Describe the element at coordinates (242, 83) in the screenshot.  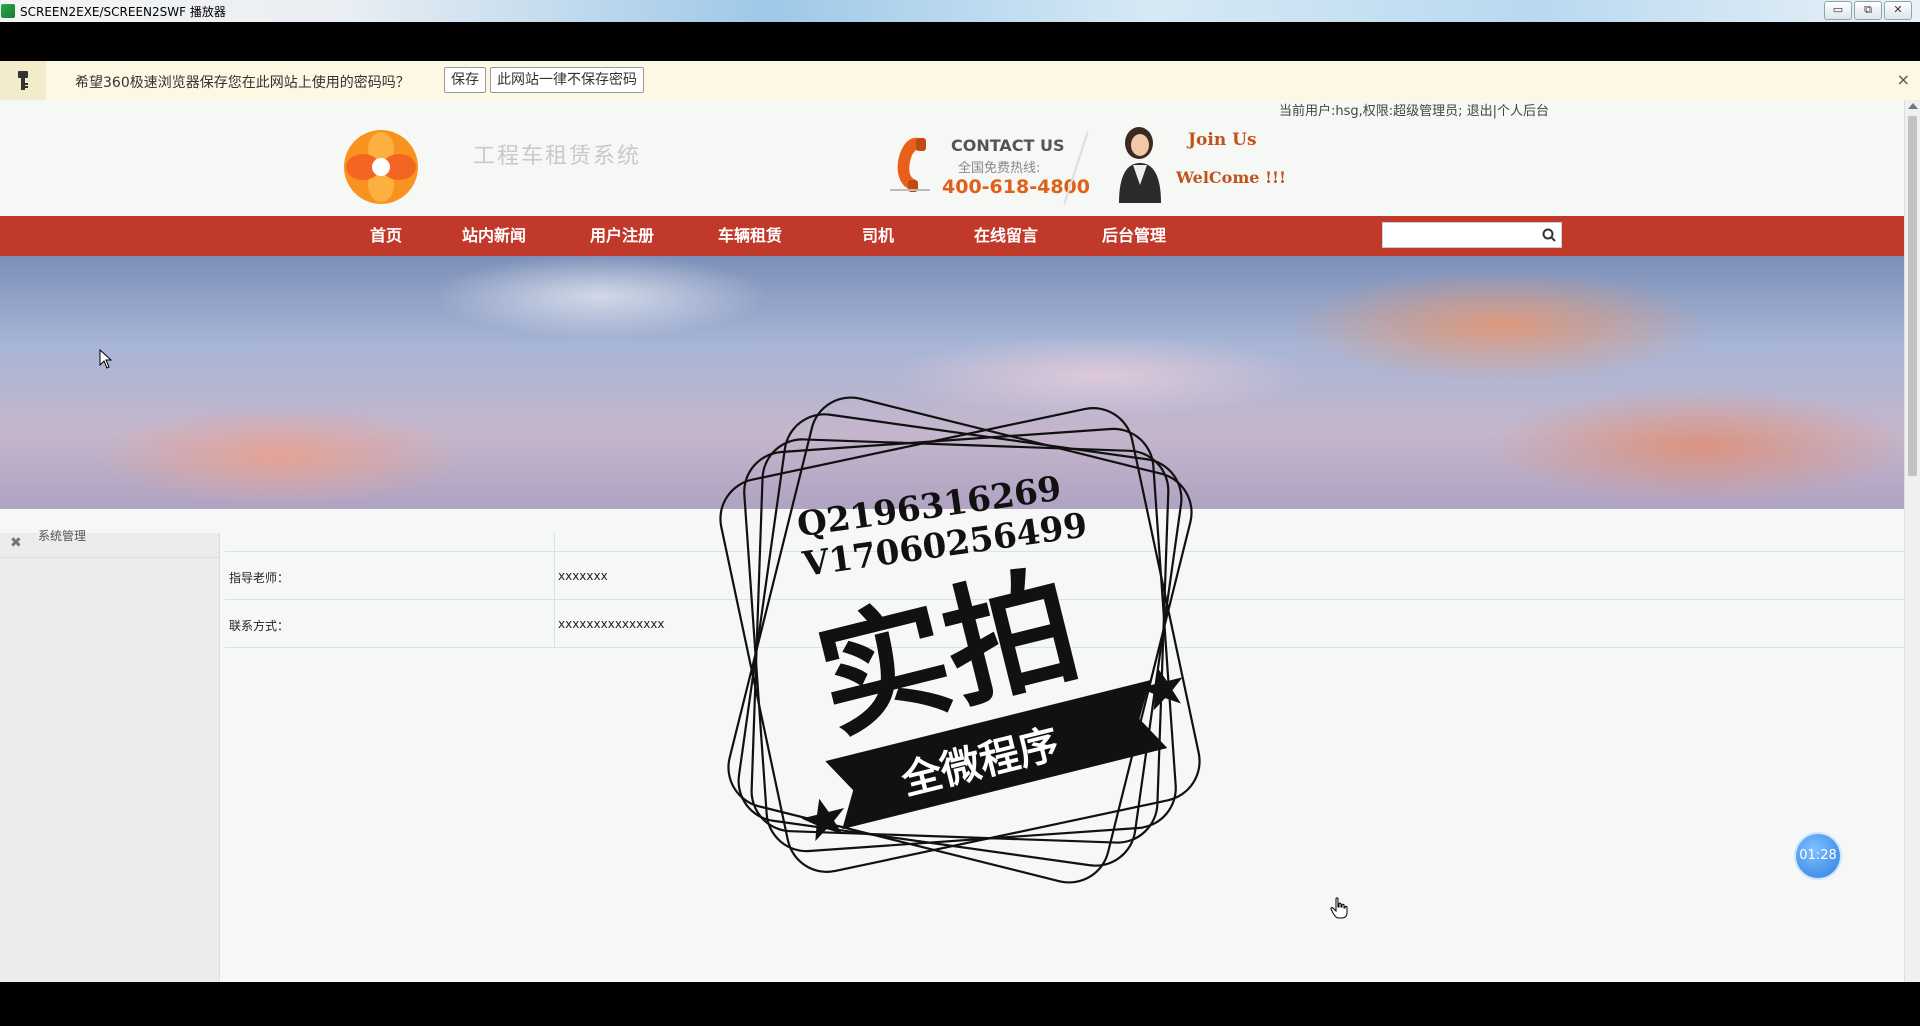
I see `password-prompt-text: 希望360极速浏览器保存您在此网站上使用的密码吗？` at that location.